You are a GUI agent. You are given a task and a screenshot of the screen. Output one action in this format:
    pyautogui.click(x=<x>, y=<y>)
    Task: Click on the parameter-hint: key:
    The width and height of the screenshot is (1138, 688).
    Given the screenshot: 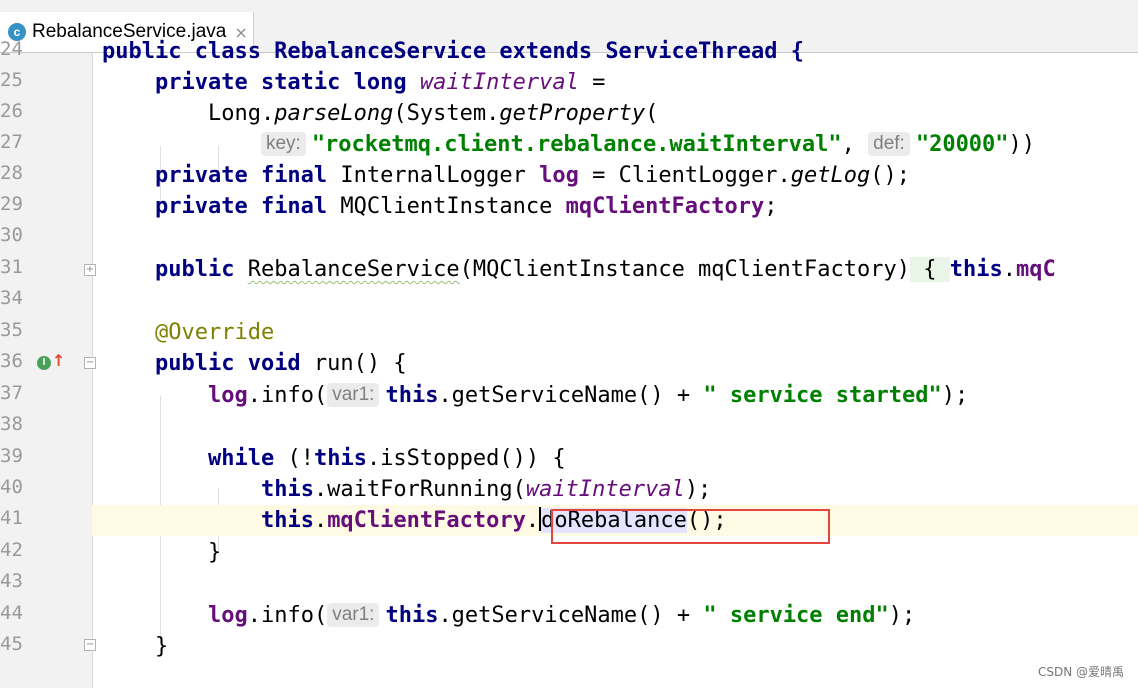 What is the action you would take?
    pyautogui.click(x=283, y=144)
    